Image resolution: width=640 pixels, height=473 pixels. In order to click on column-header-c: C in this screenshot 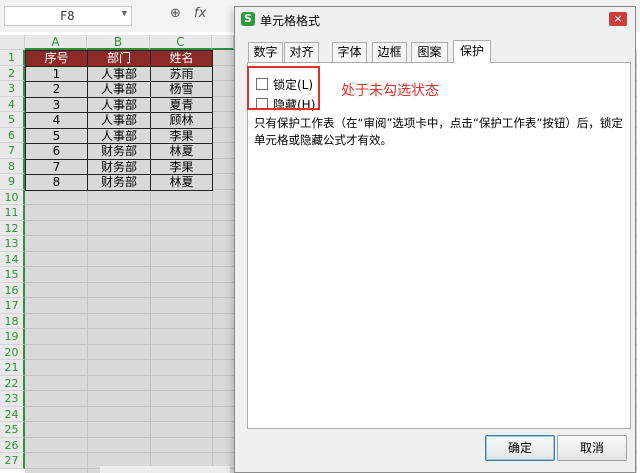, I will do `click(181, 42)`.